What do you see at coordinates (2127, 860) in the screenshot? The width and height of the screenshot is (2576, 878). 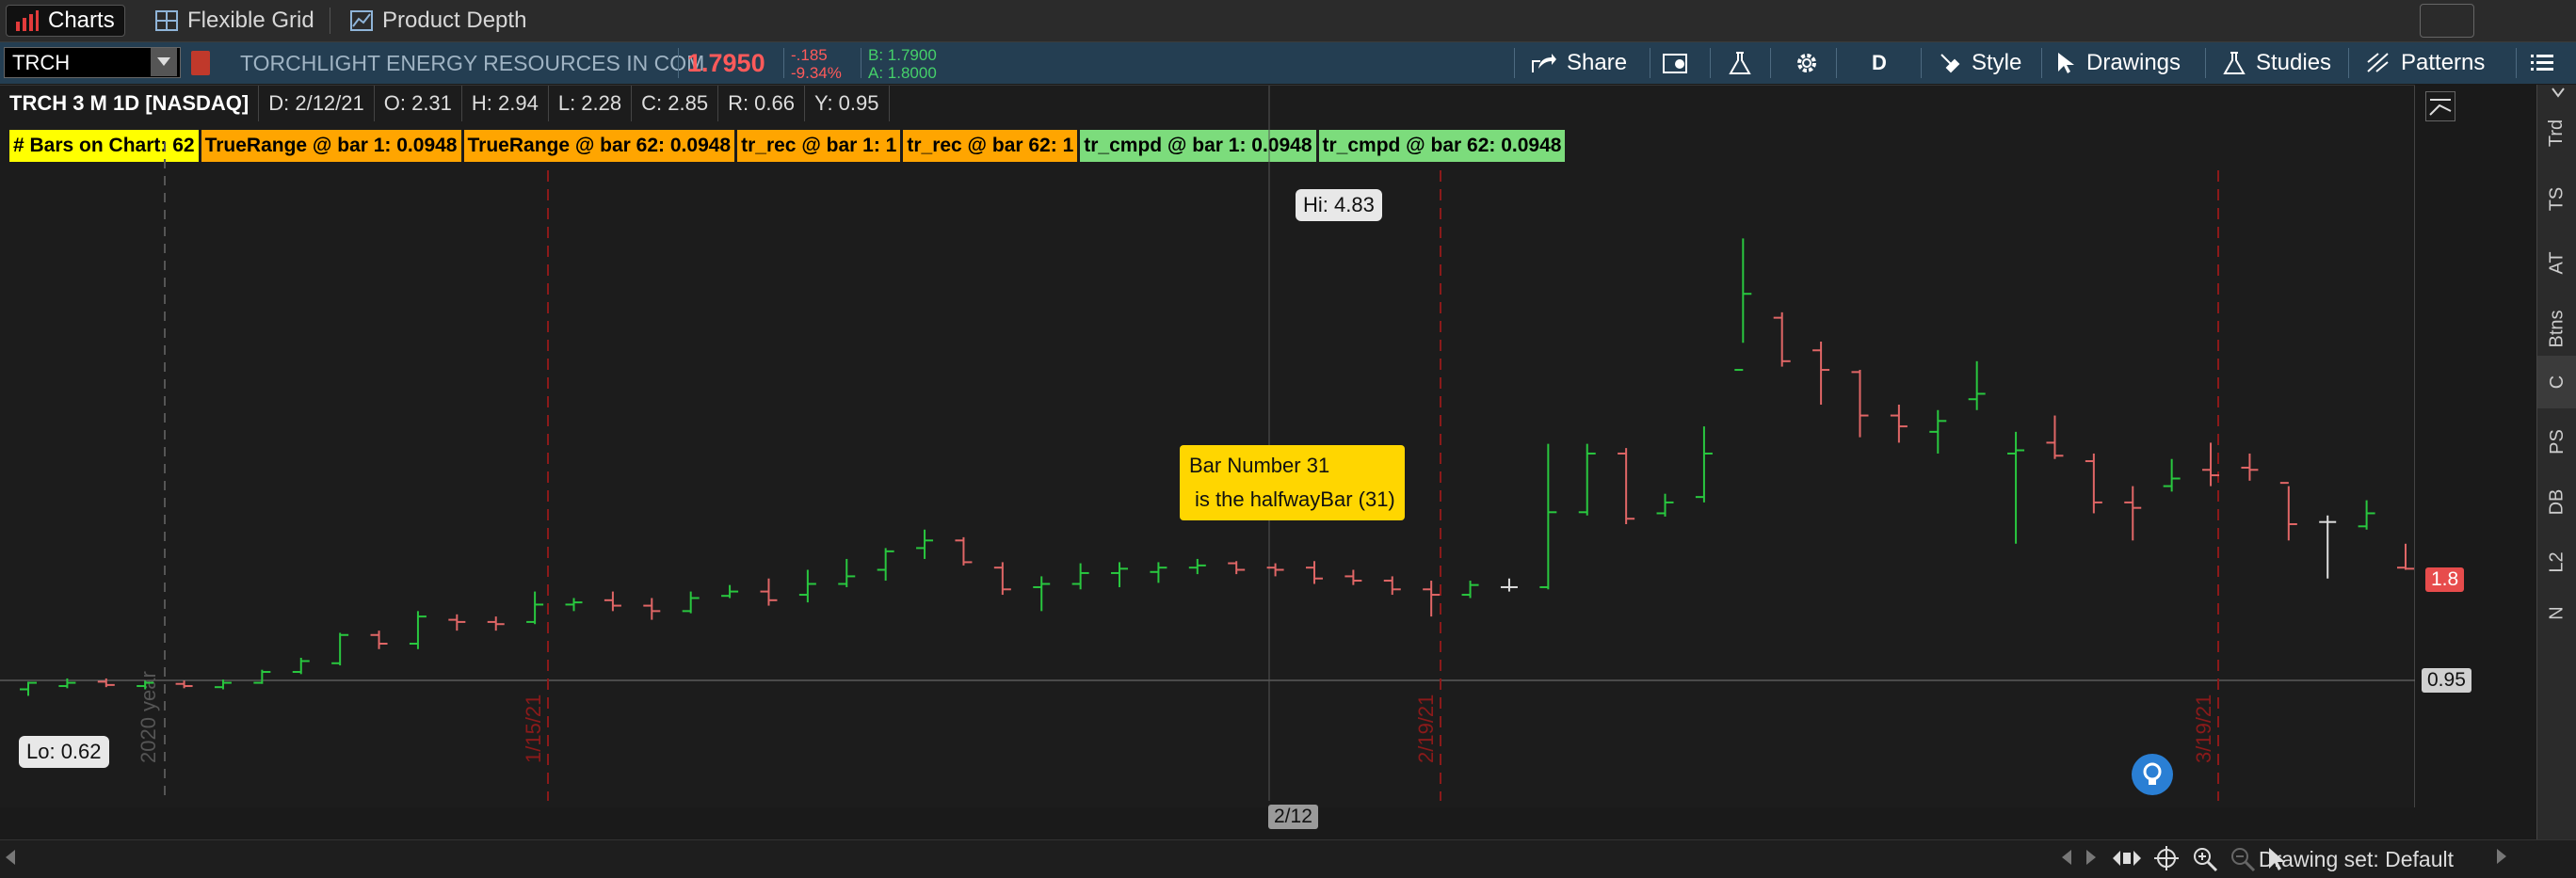 I see `pan-icon` at bounding box center [2127, 860].